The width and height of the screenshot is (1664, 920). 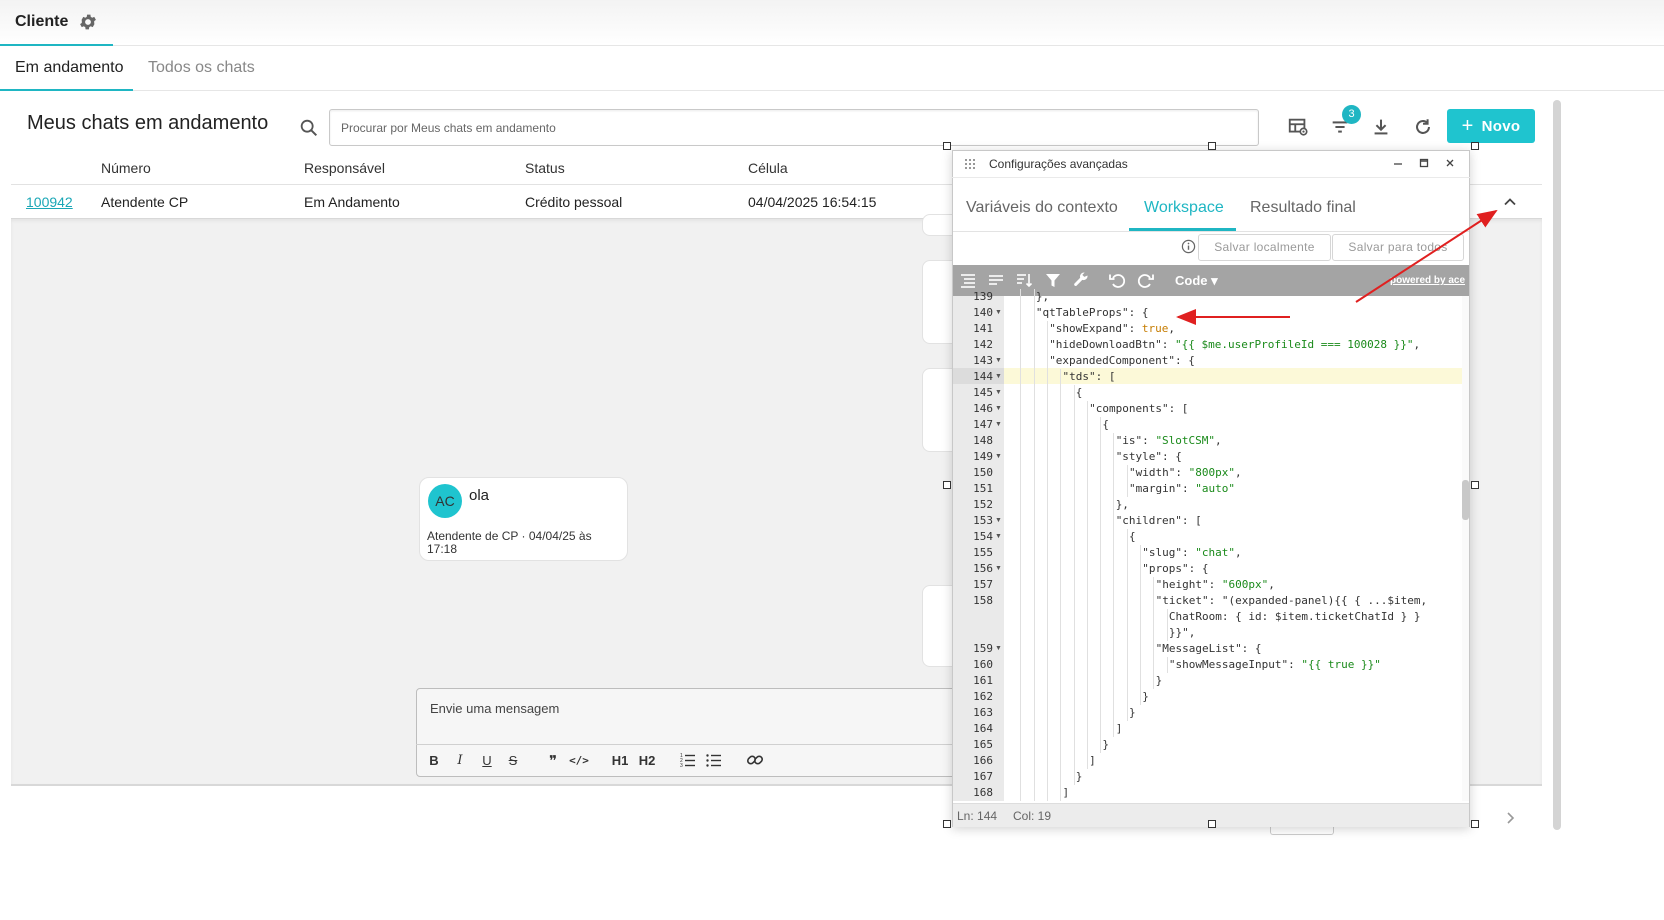 What do you see at coordinates (1024, 280) in the screenshot?
I see `sort-icon` at bounding box center [1024, 280].